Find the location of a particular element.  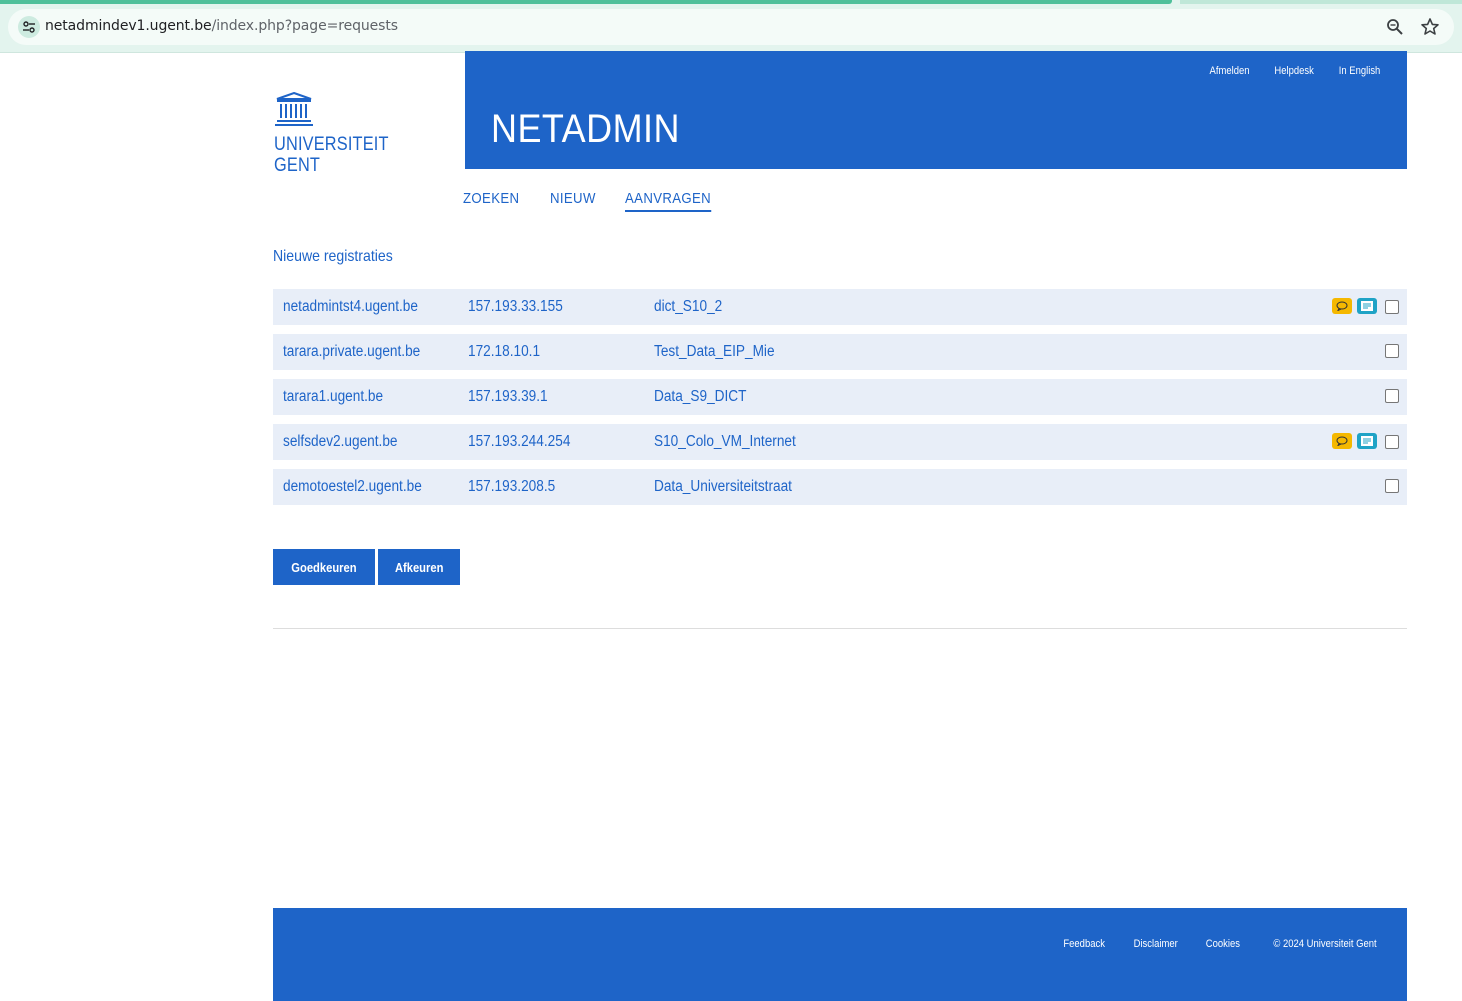

star-icon is located at coordinates (1430, 27).